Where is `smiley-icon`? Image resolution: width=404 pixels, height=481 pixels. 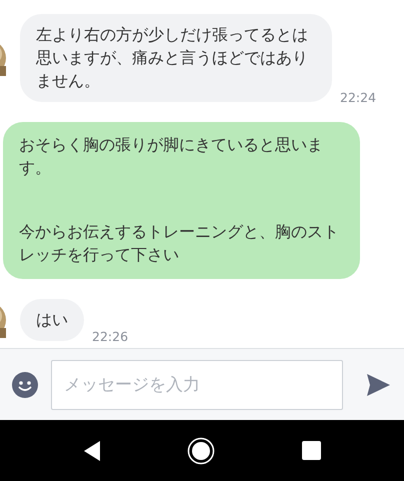 smiley-icon is located at coordinates (25, 385).